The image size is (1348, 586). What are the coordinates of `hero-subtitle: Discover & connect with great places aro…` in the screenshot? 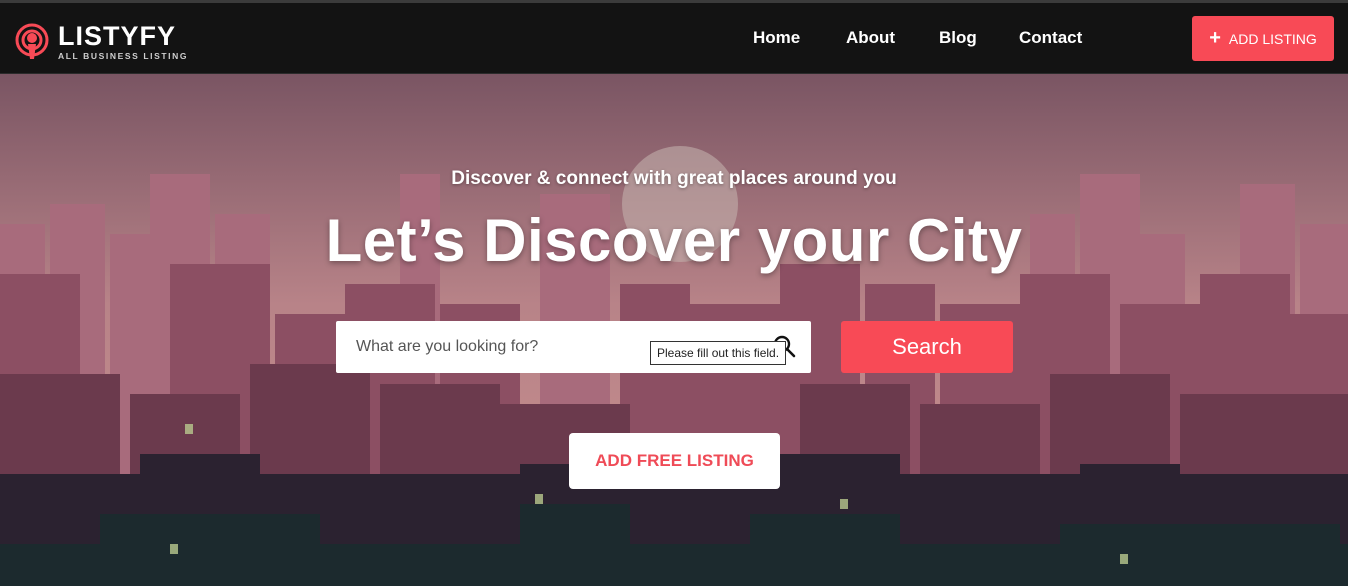 It's located at (674, 178).